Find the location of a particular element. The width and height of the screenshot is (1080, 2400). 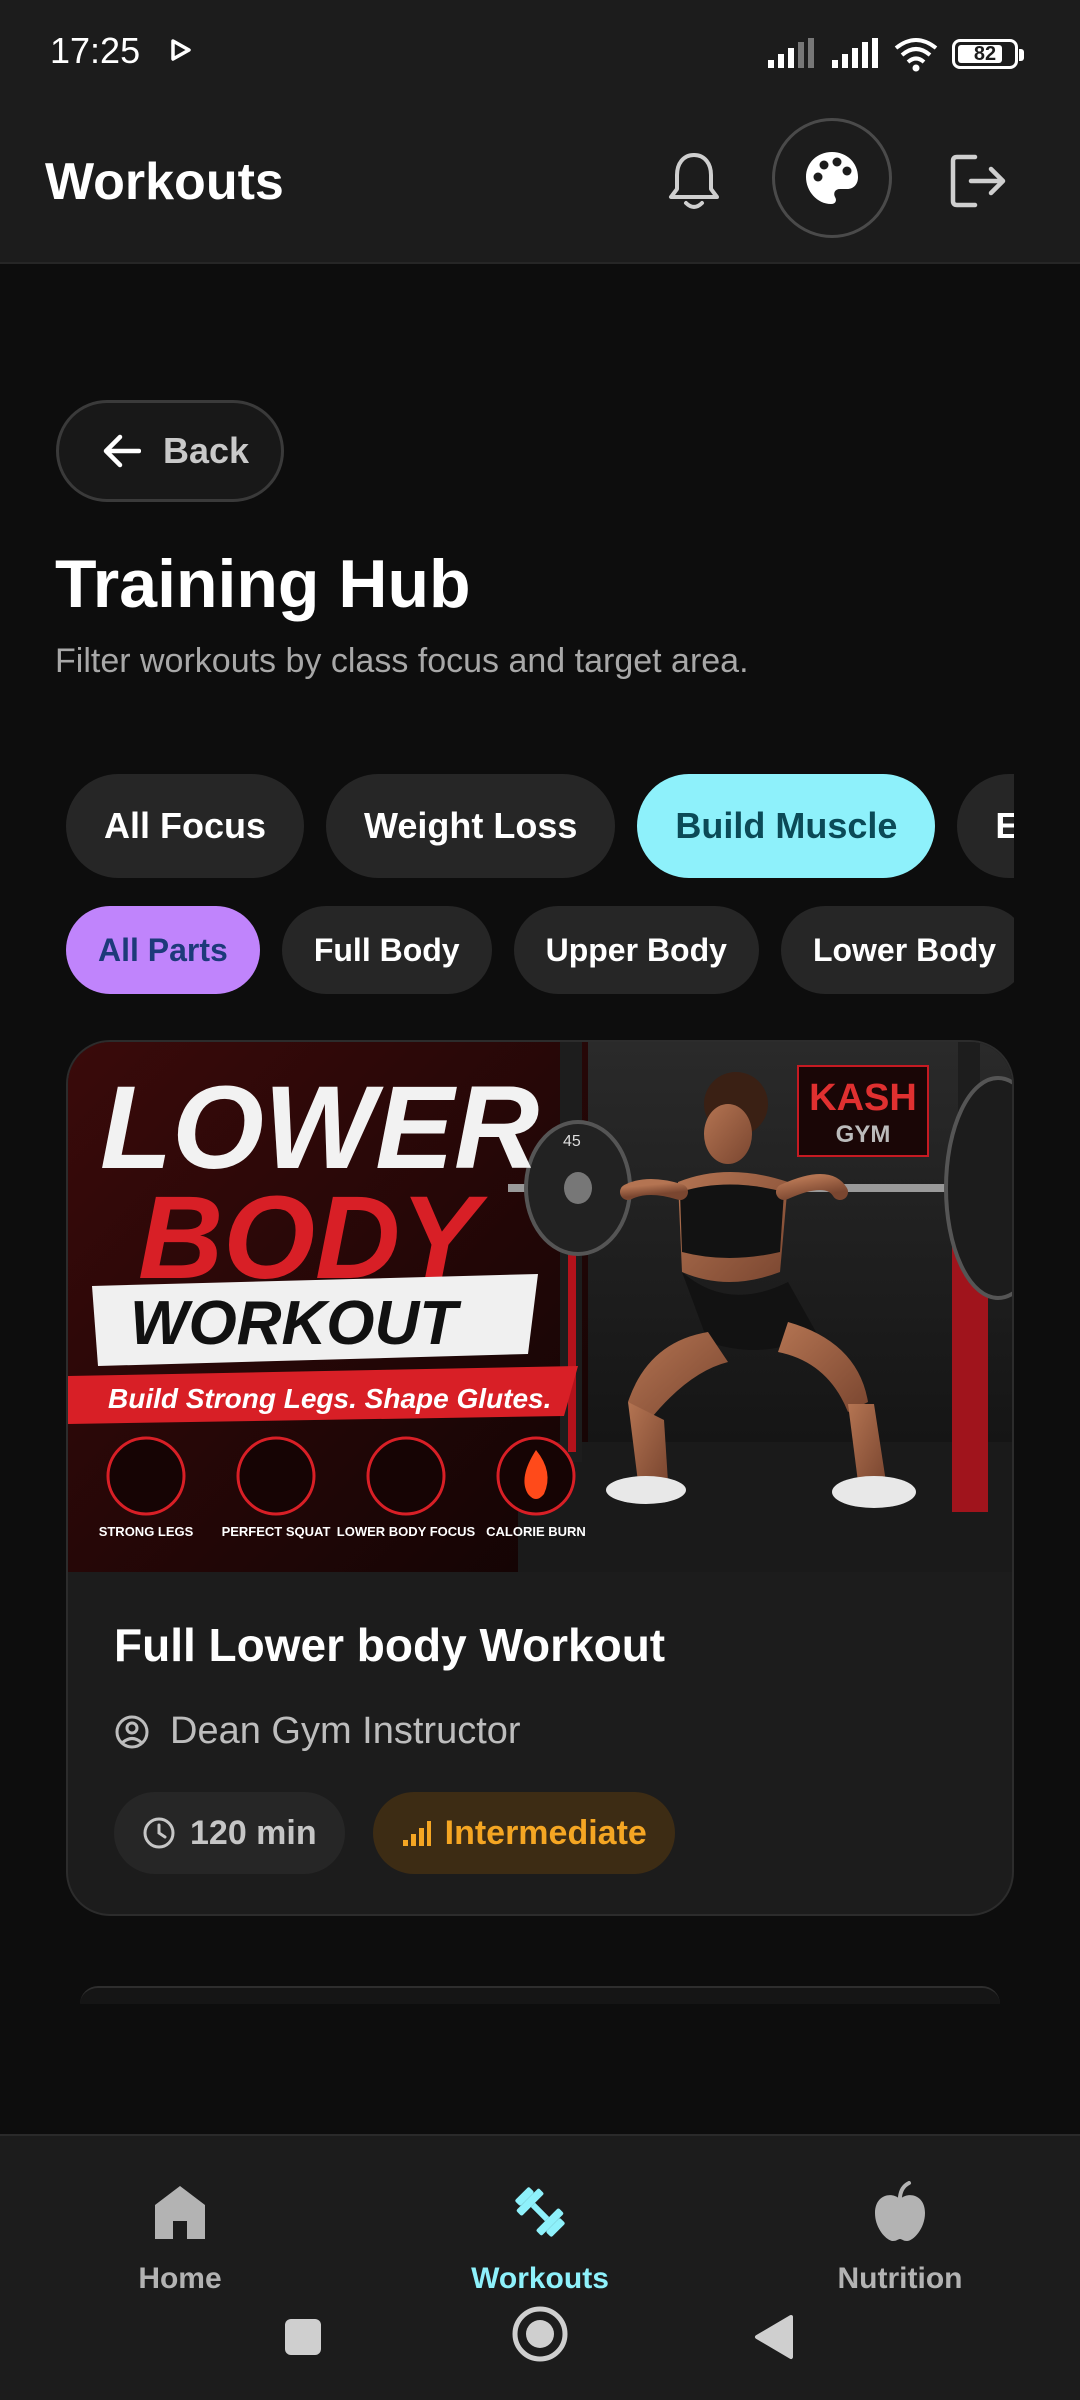

instructor-row: Dean Gym Instructor is located at coordinates (317, 1731).